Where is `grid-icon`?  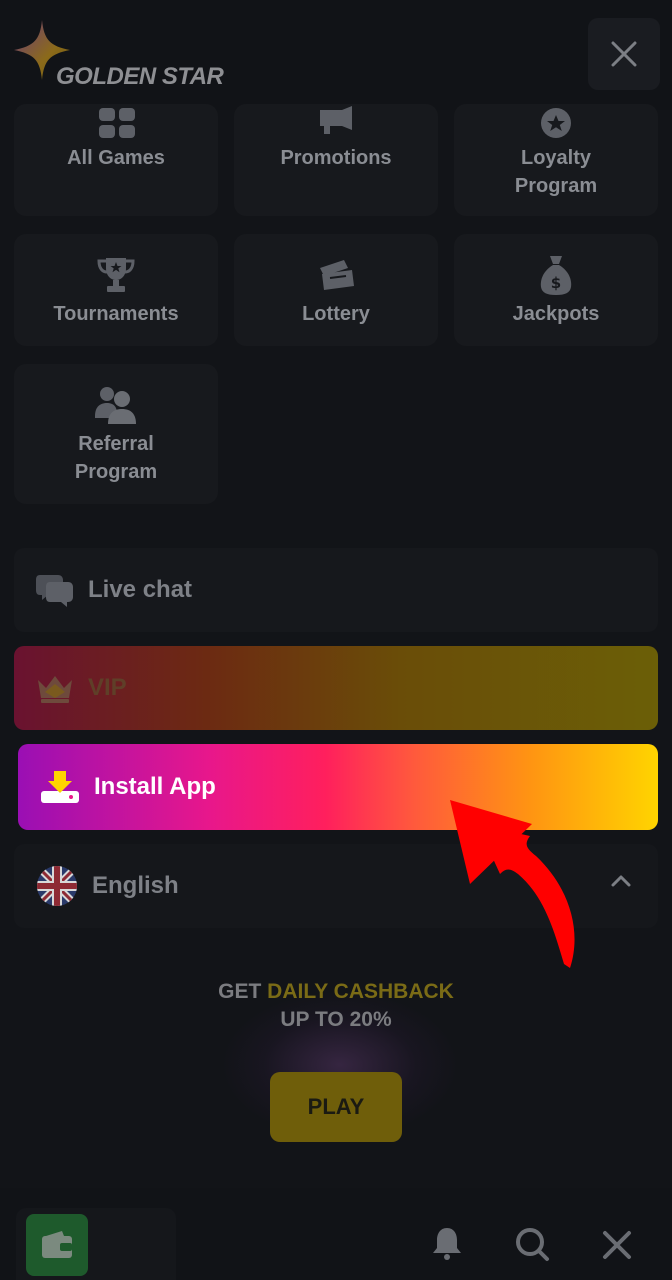 grid-icon is located at coordinates (117, 123).